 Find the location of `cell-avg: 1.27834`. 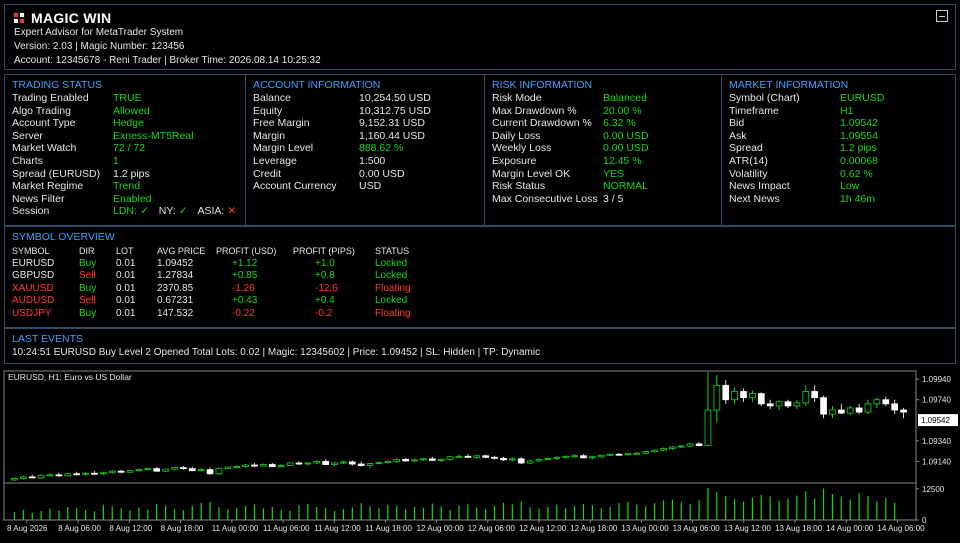

cell-avg: 1.27834 is located at coordinates (175, 276).